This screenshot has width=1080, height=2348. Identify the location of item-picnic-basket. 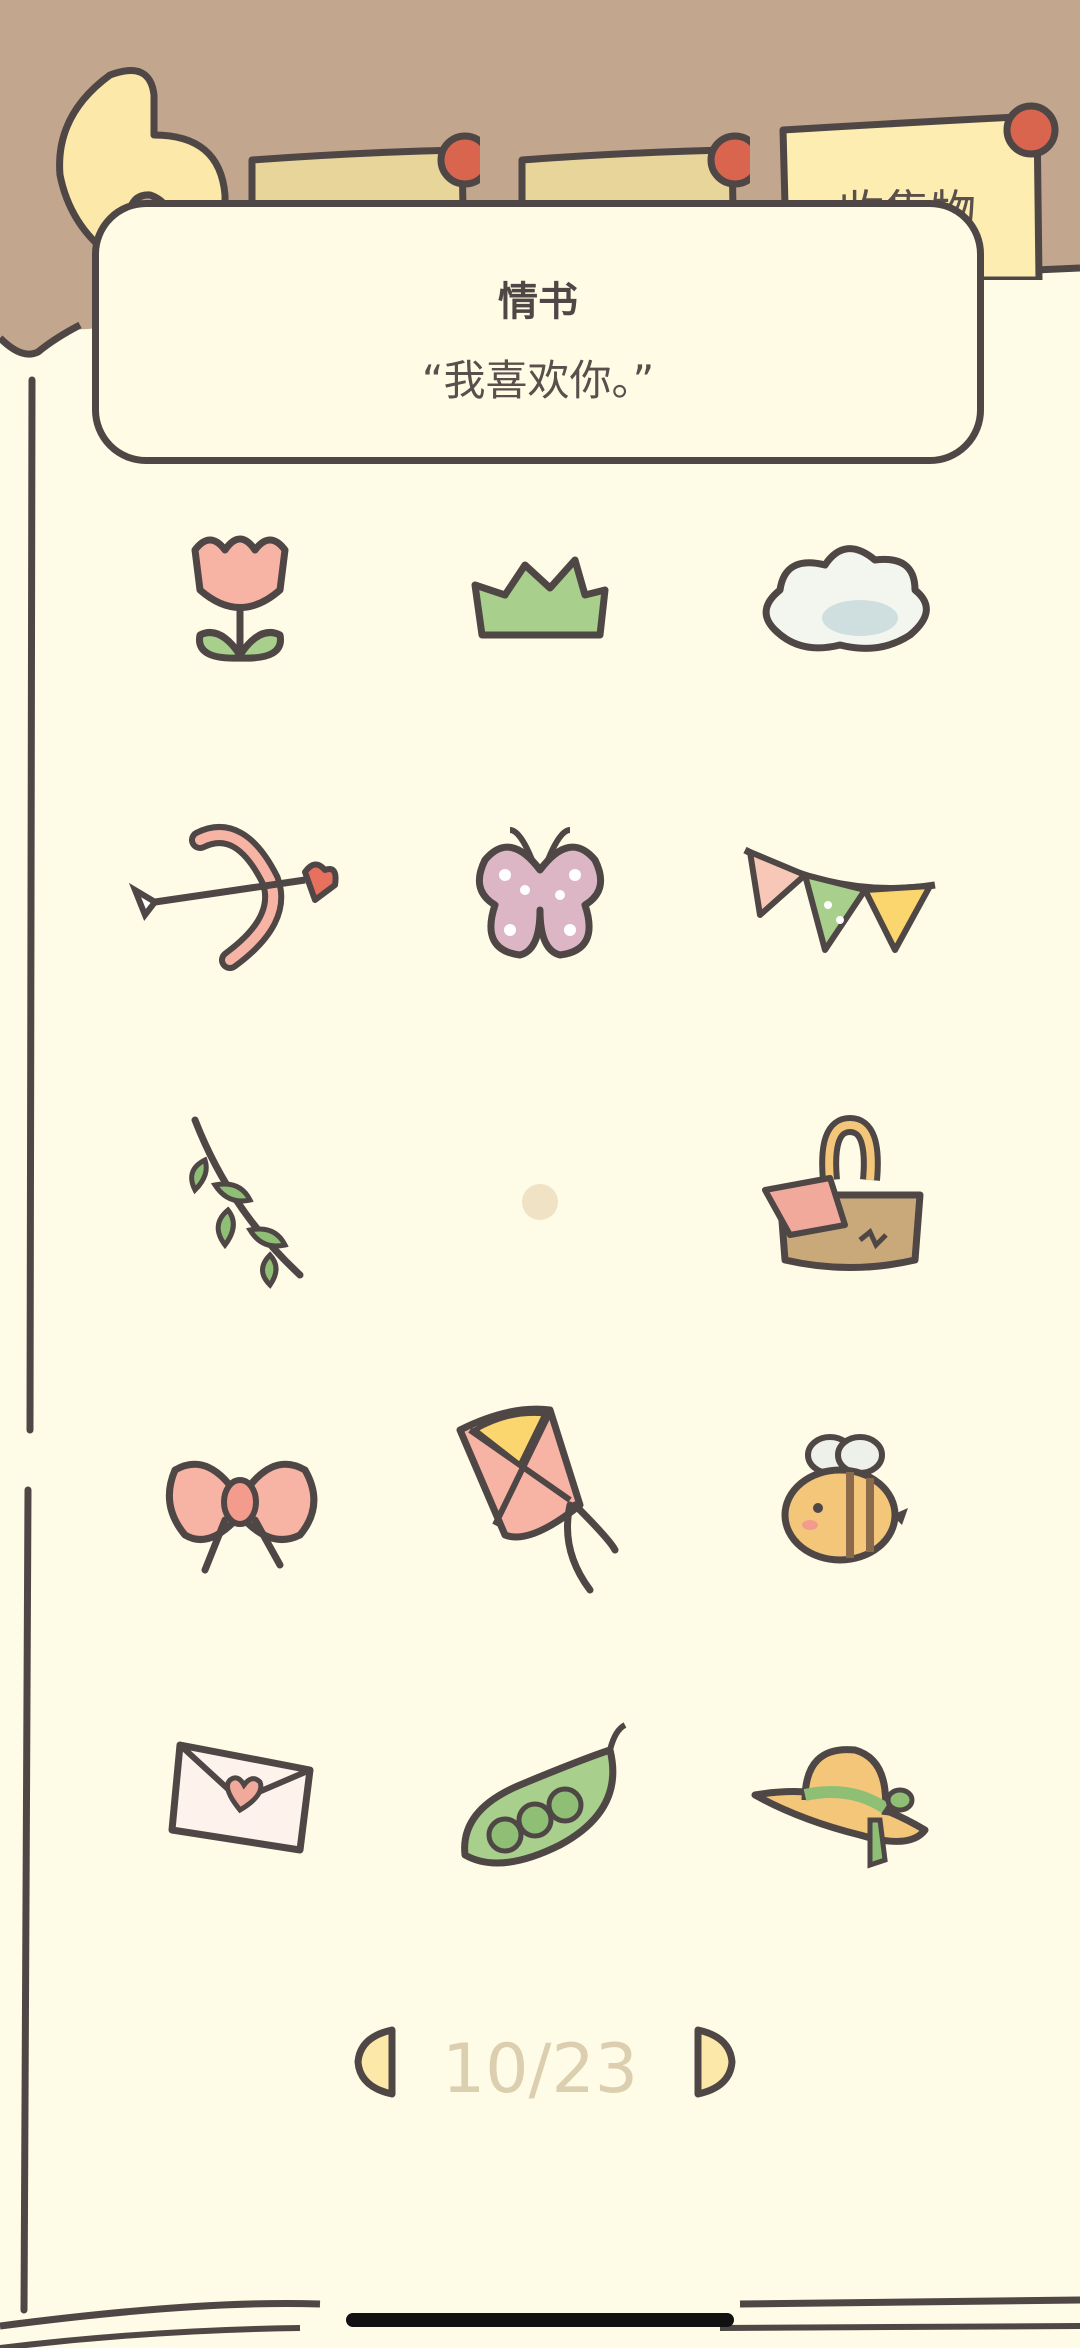
(840, 1200).